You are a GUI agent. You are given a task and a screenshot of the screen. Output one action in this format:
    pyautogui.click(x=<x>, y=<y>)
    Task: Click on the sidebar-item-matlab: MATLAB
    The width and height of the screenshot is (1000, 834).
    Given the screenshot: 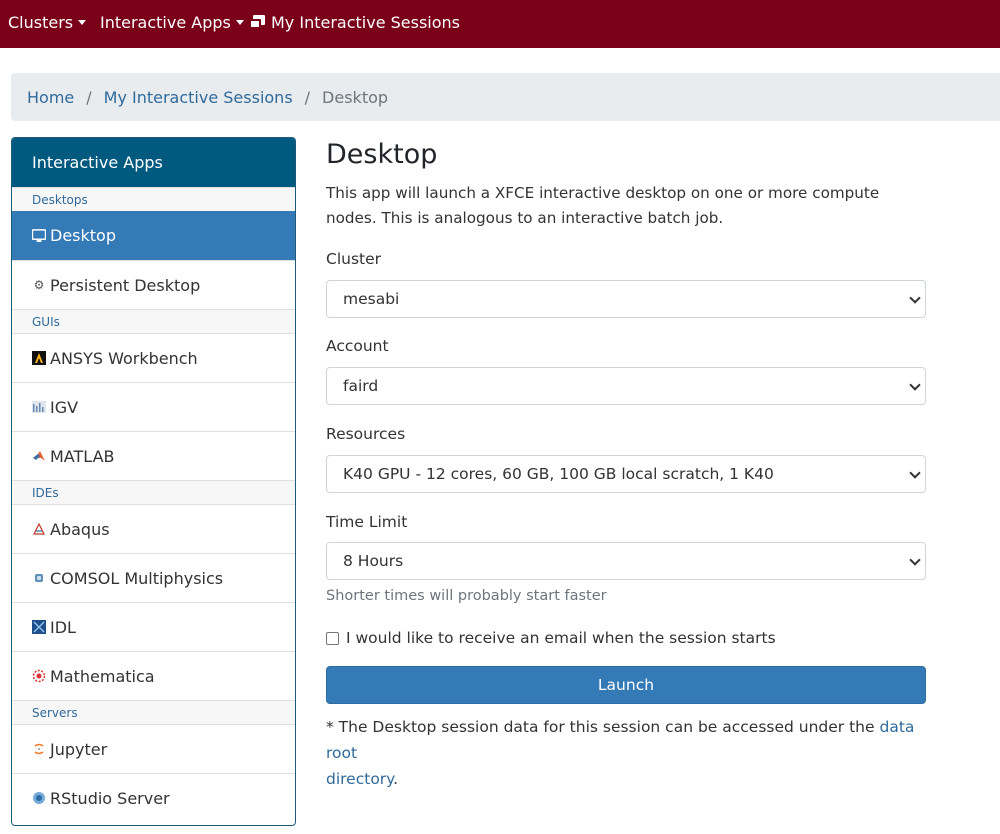 What is the action you would take?
    pyautogui.click(x=153, y=455)
    